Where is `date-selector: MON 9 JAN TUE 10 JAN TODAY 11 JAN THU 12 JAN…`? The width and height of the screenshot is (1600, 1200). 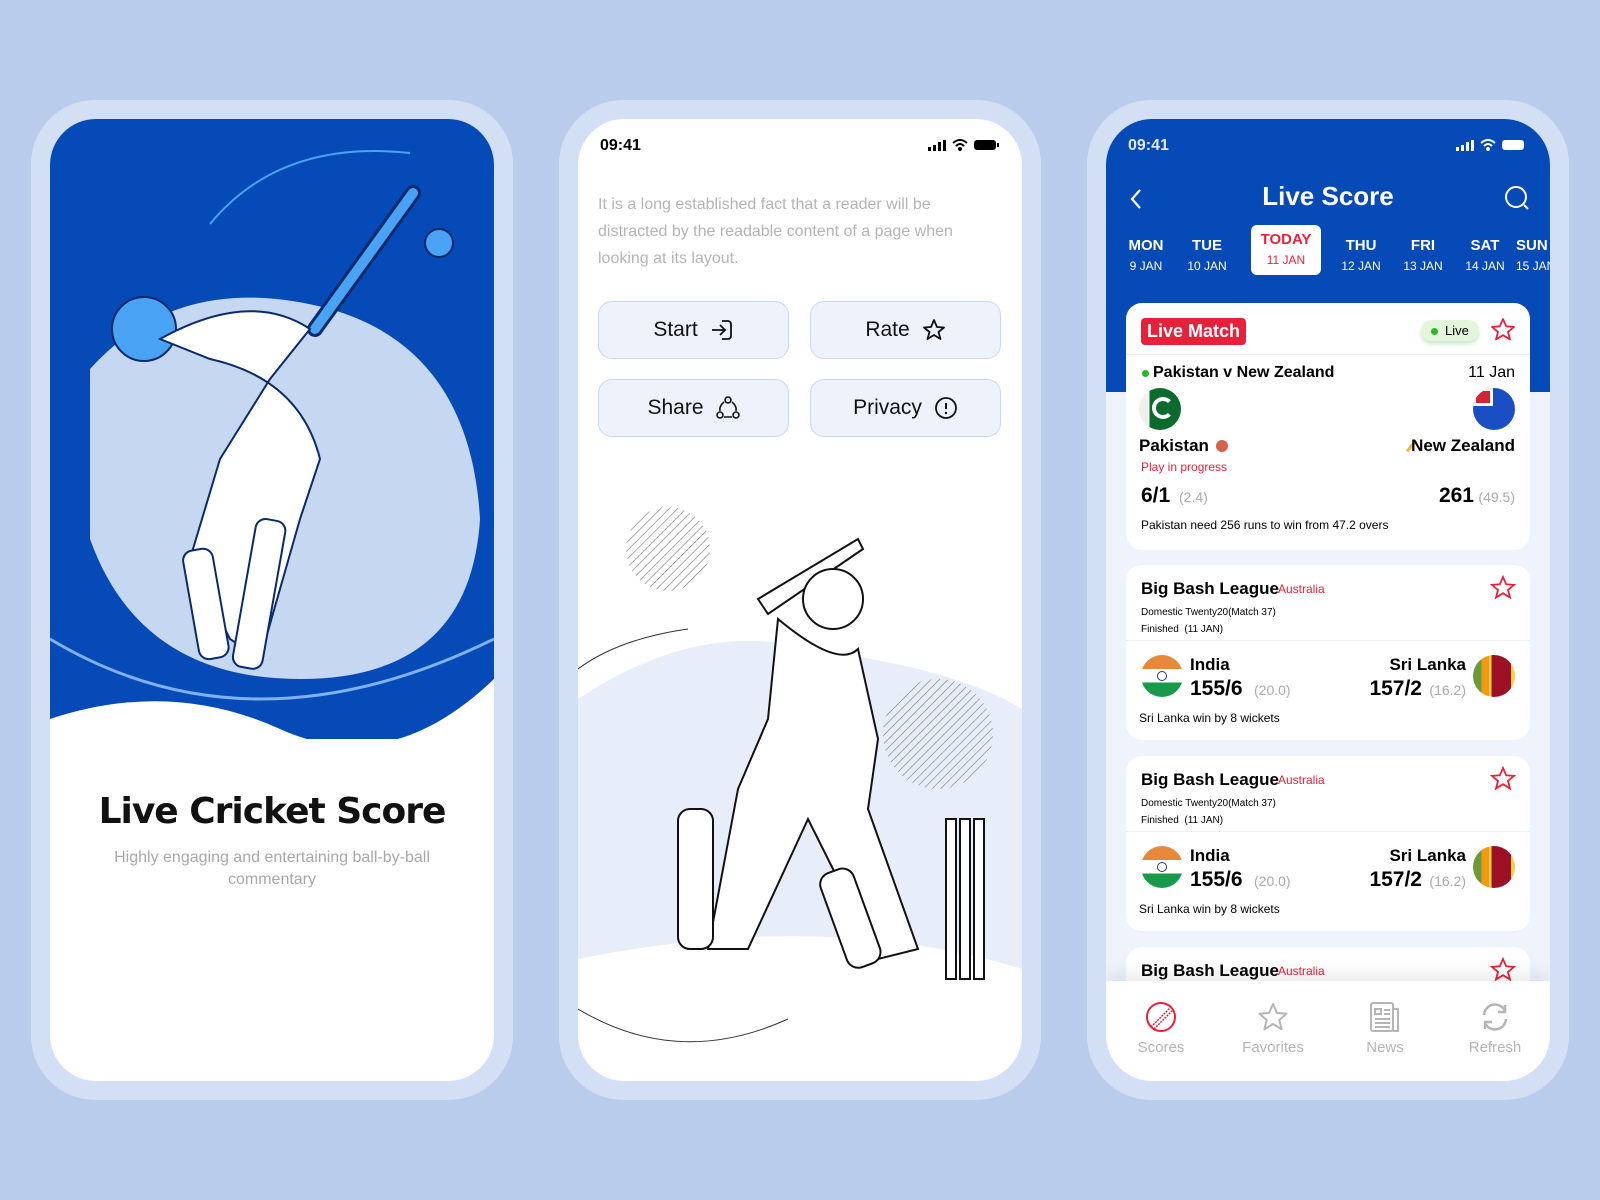
date-selector: MON 9 JAN TUE 10 JAN TODAY 11 JAN THU 12 JAN… is located at coordinates (1328, 256).